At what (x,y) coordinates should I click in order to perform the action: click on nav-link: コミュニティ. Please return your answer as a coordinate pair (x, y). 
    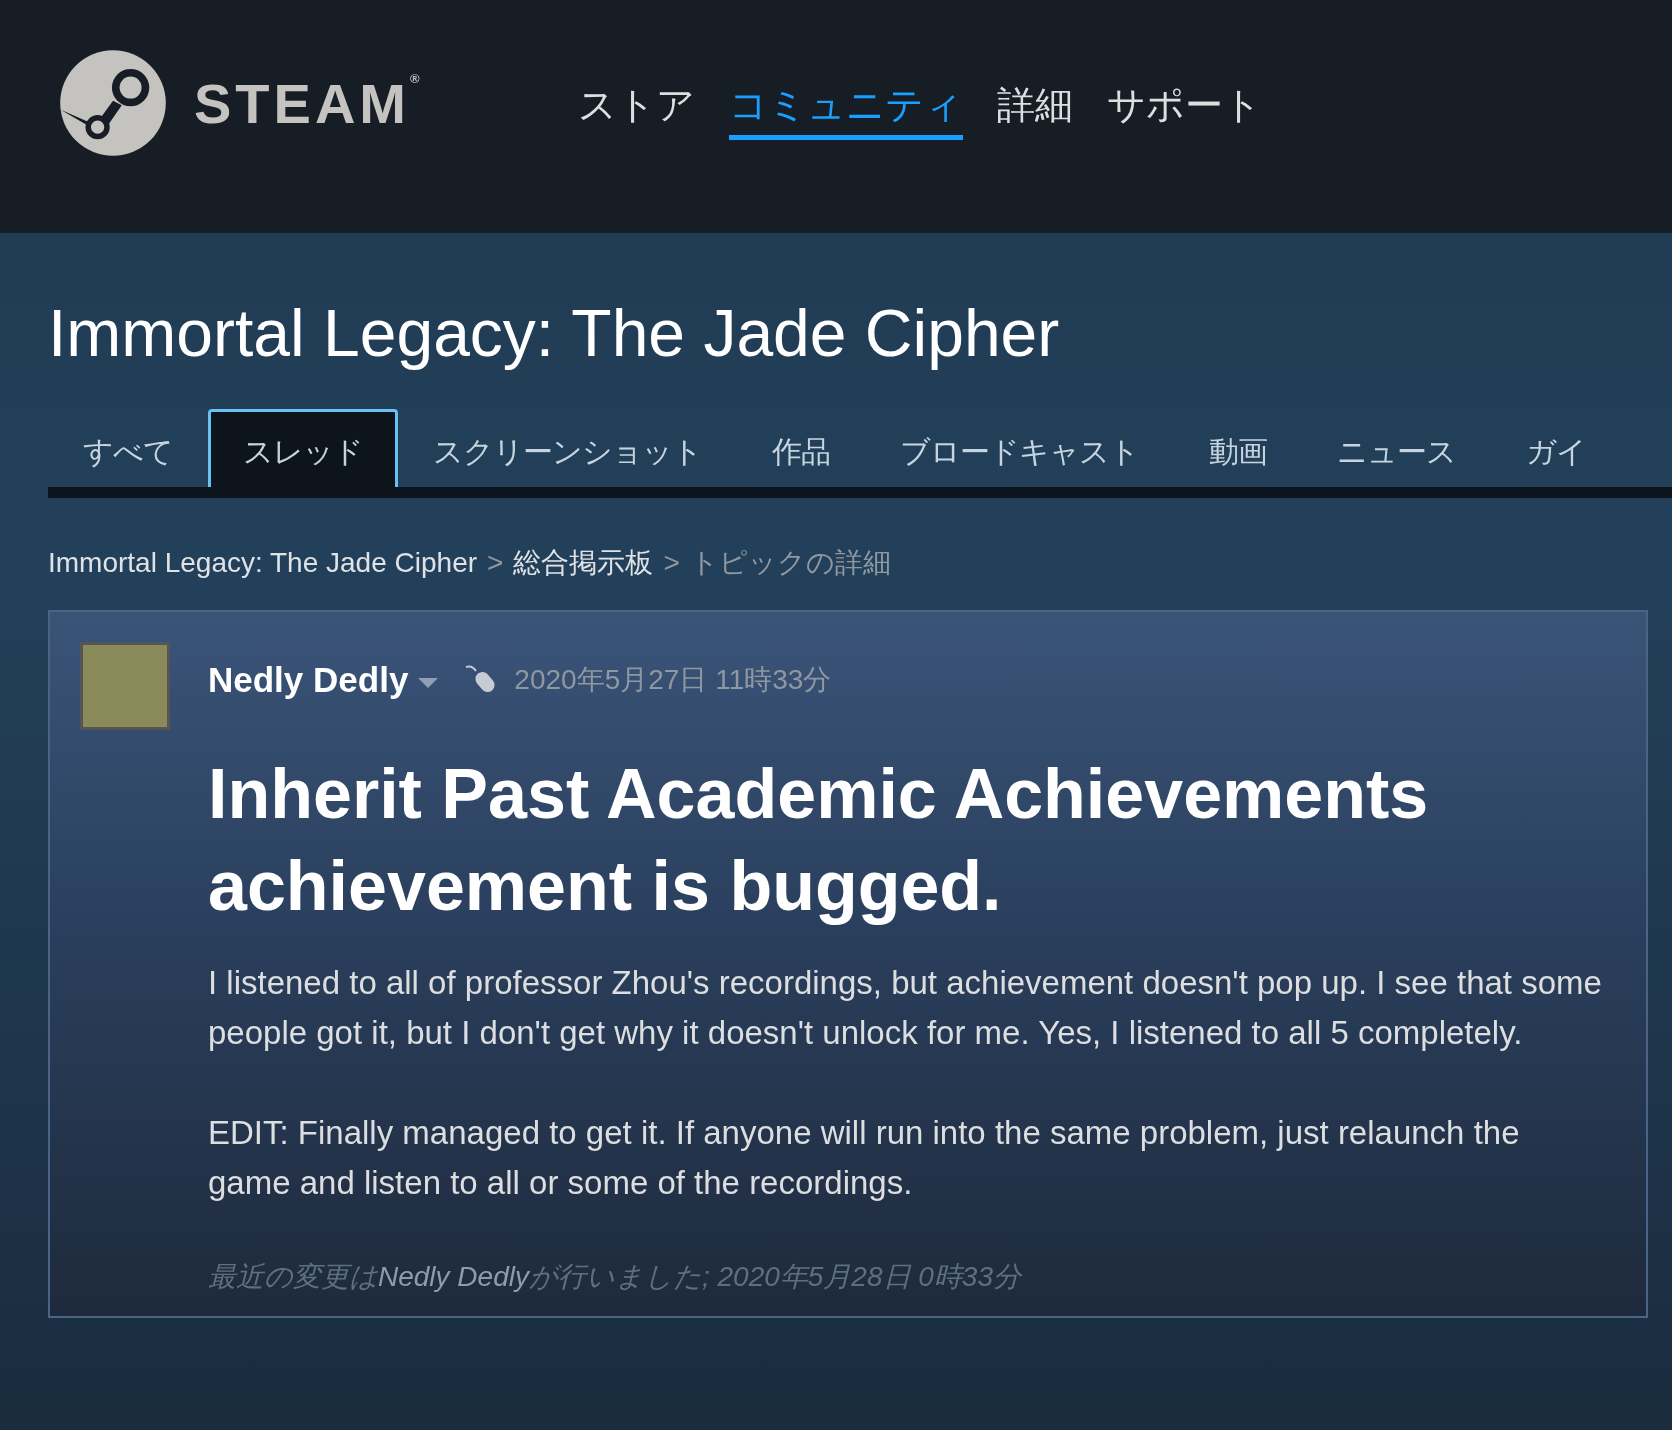
    Looking at the image, I should click on (846, 110).